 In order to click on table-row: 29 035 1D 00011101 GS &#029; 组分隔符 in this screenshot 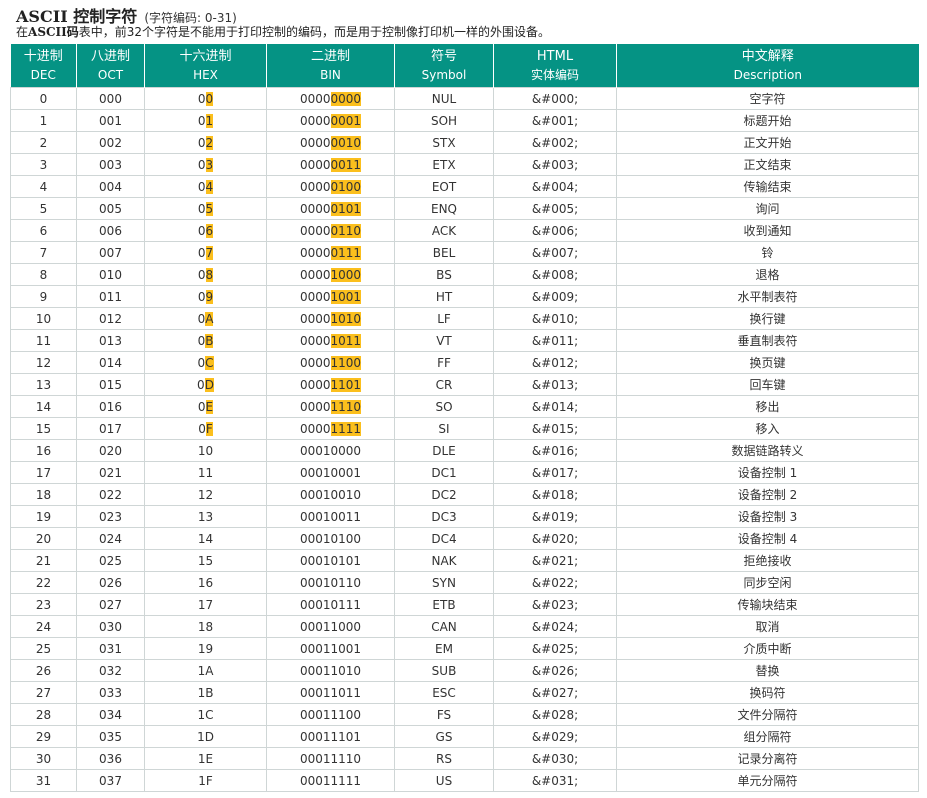, I will do `click(464, 736)`.